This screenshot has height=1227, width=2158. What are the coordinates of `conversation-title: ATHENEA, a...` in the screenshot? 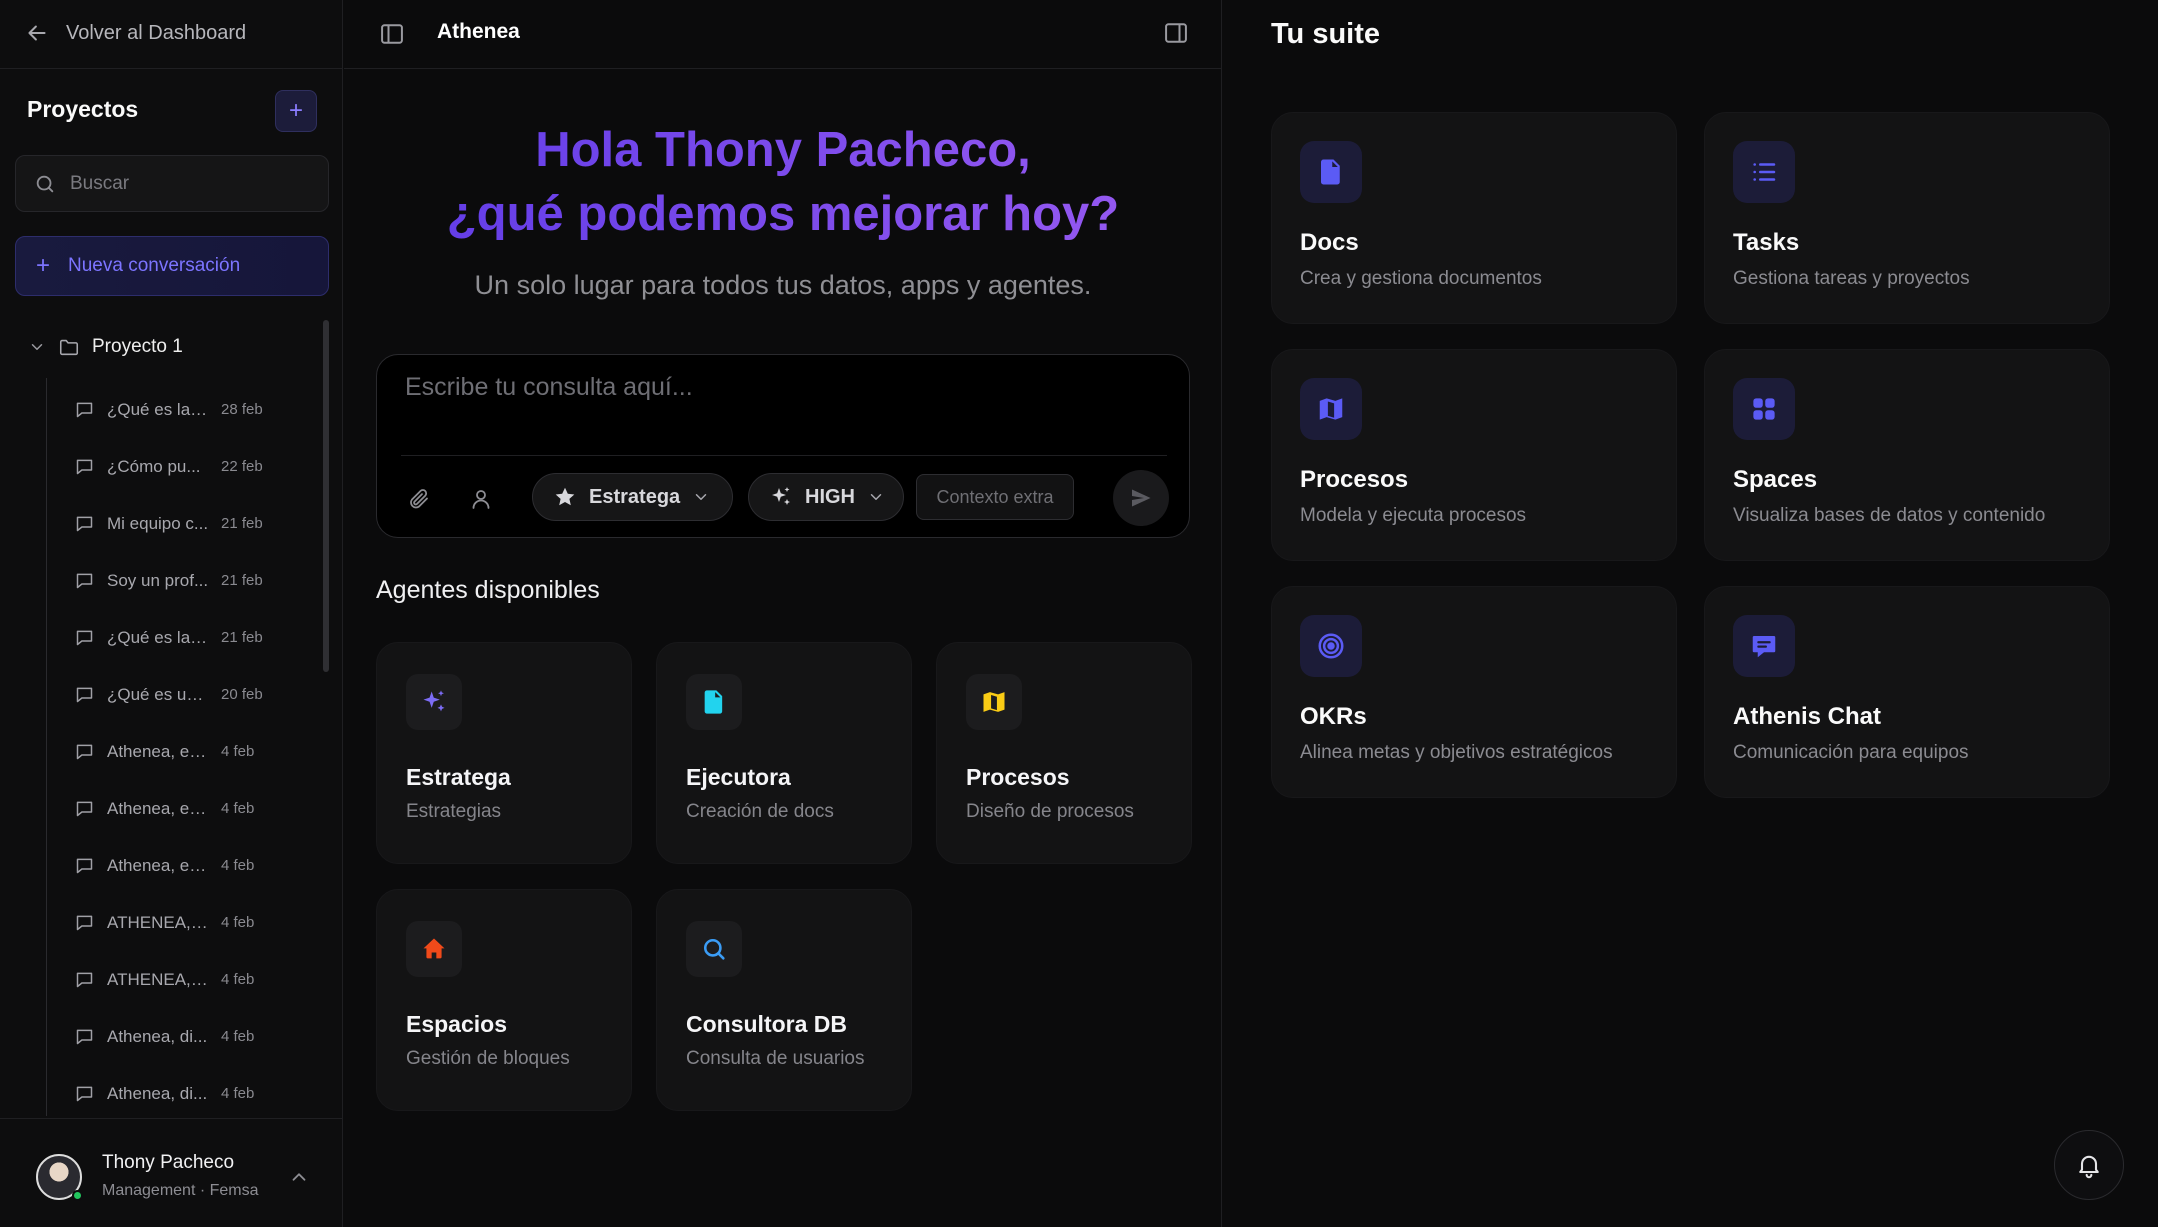 It's located at (158, 979).